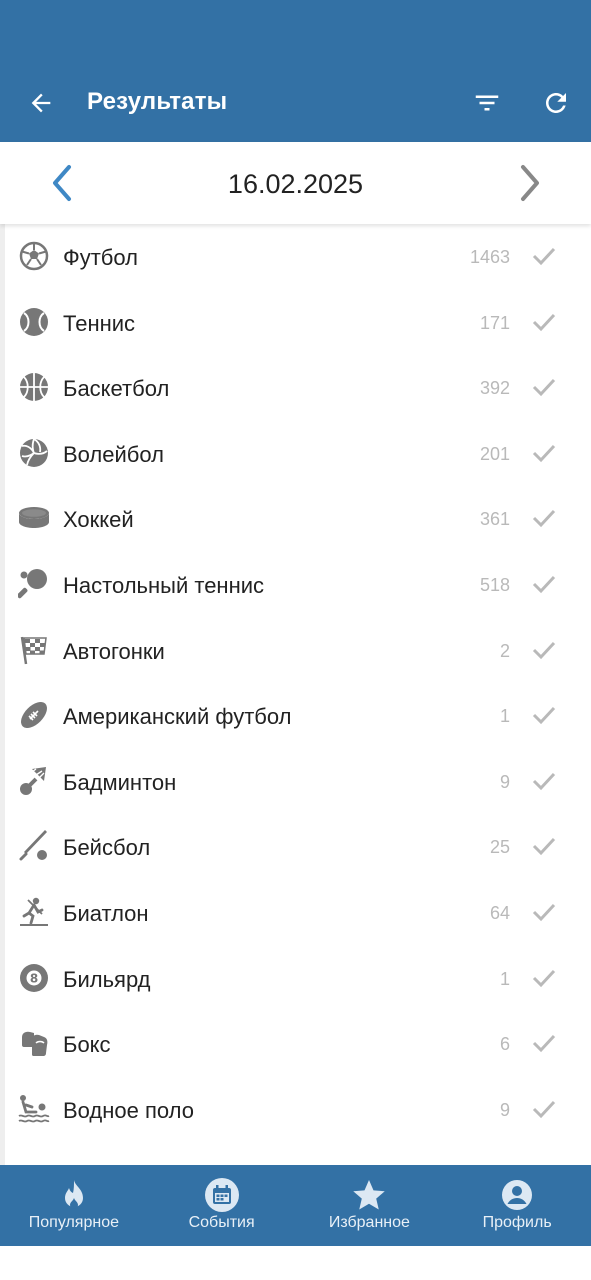 The image size is (591, 1280). Describe the element at coordinates (369, 1222) in the screenshot. I see `nav-label: Избранное` at that location.